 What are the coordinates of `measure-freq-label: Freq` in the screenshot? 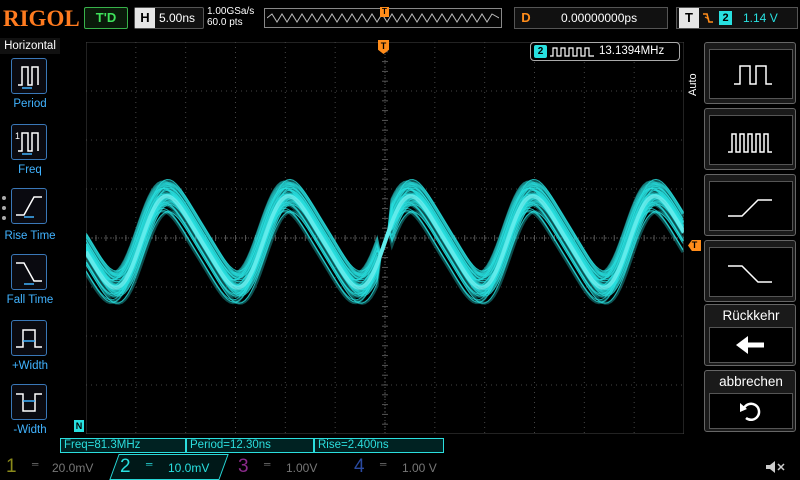 It's located at (30, 170).